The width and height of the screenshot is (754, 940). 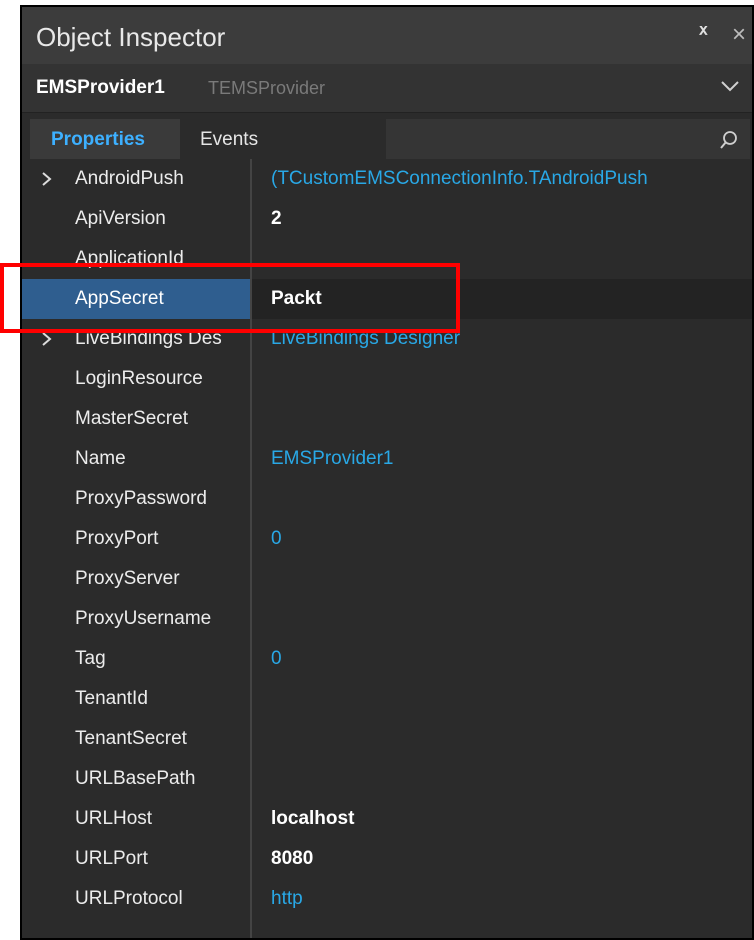 I want to click on inspector-tabs: Properties Events, so click(x=387, y=136).